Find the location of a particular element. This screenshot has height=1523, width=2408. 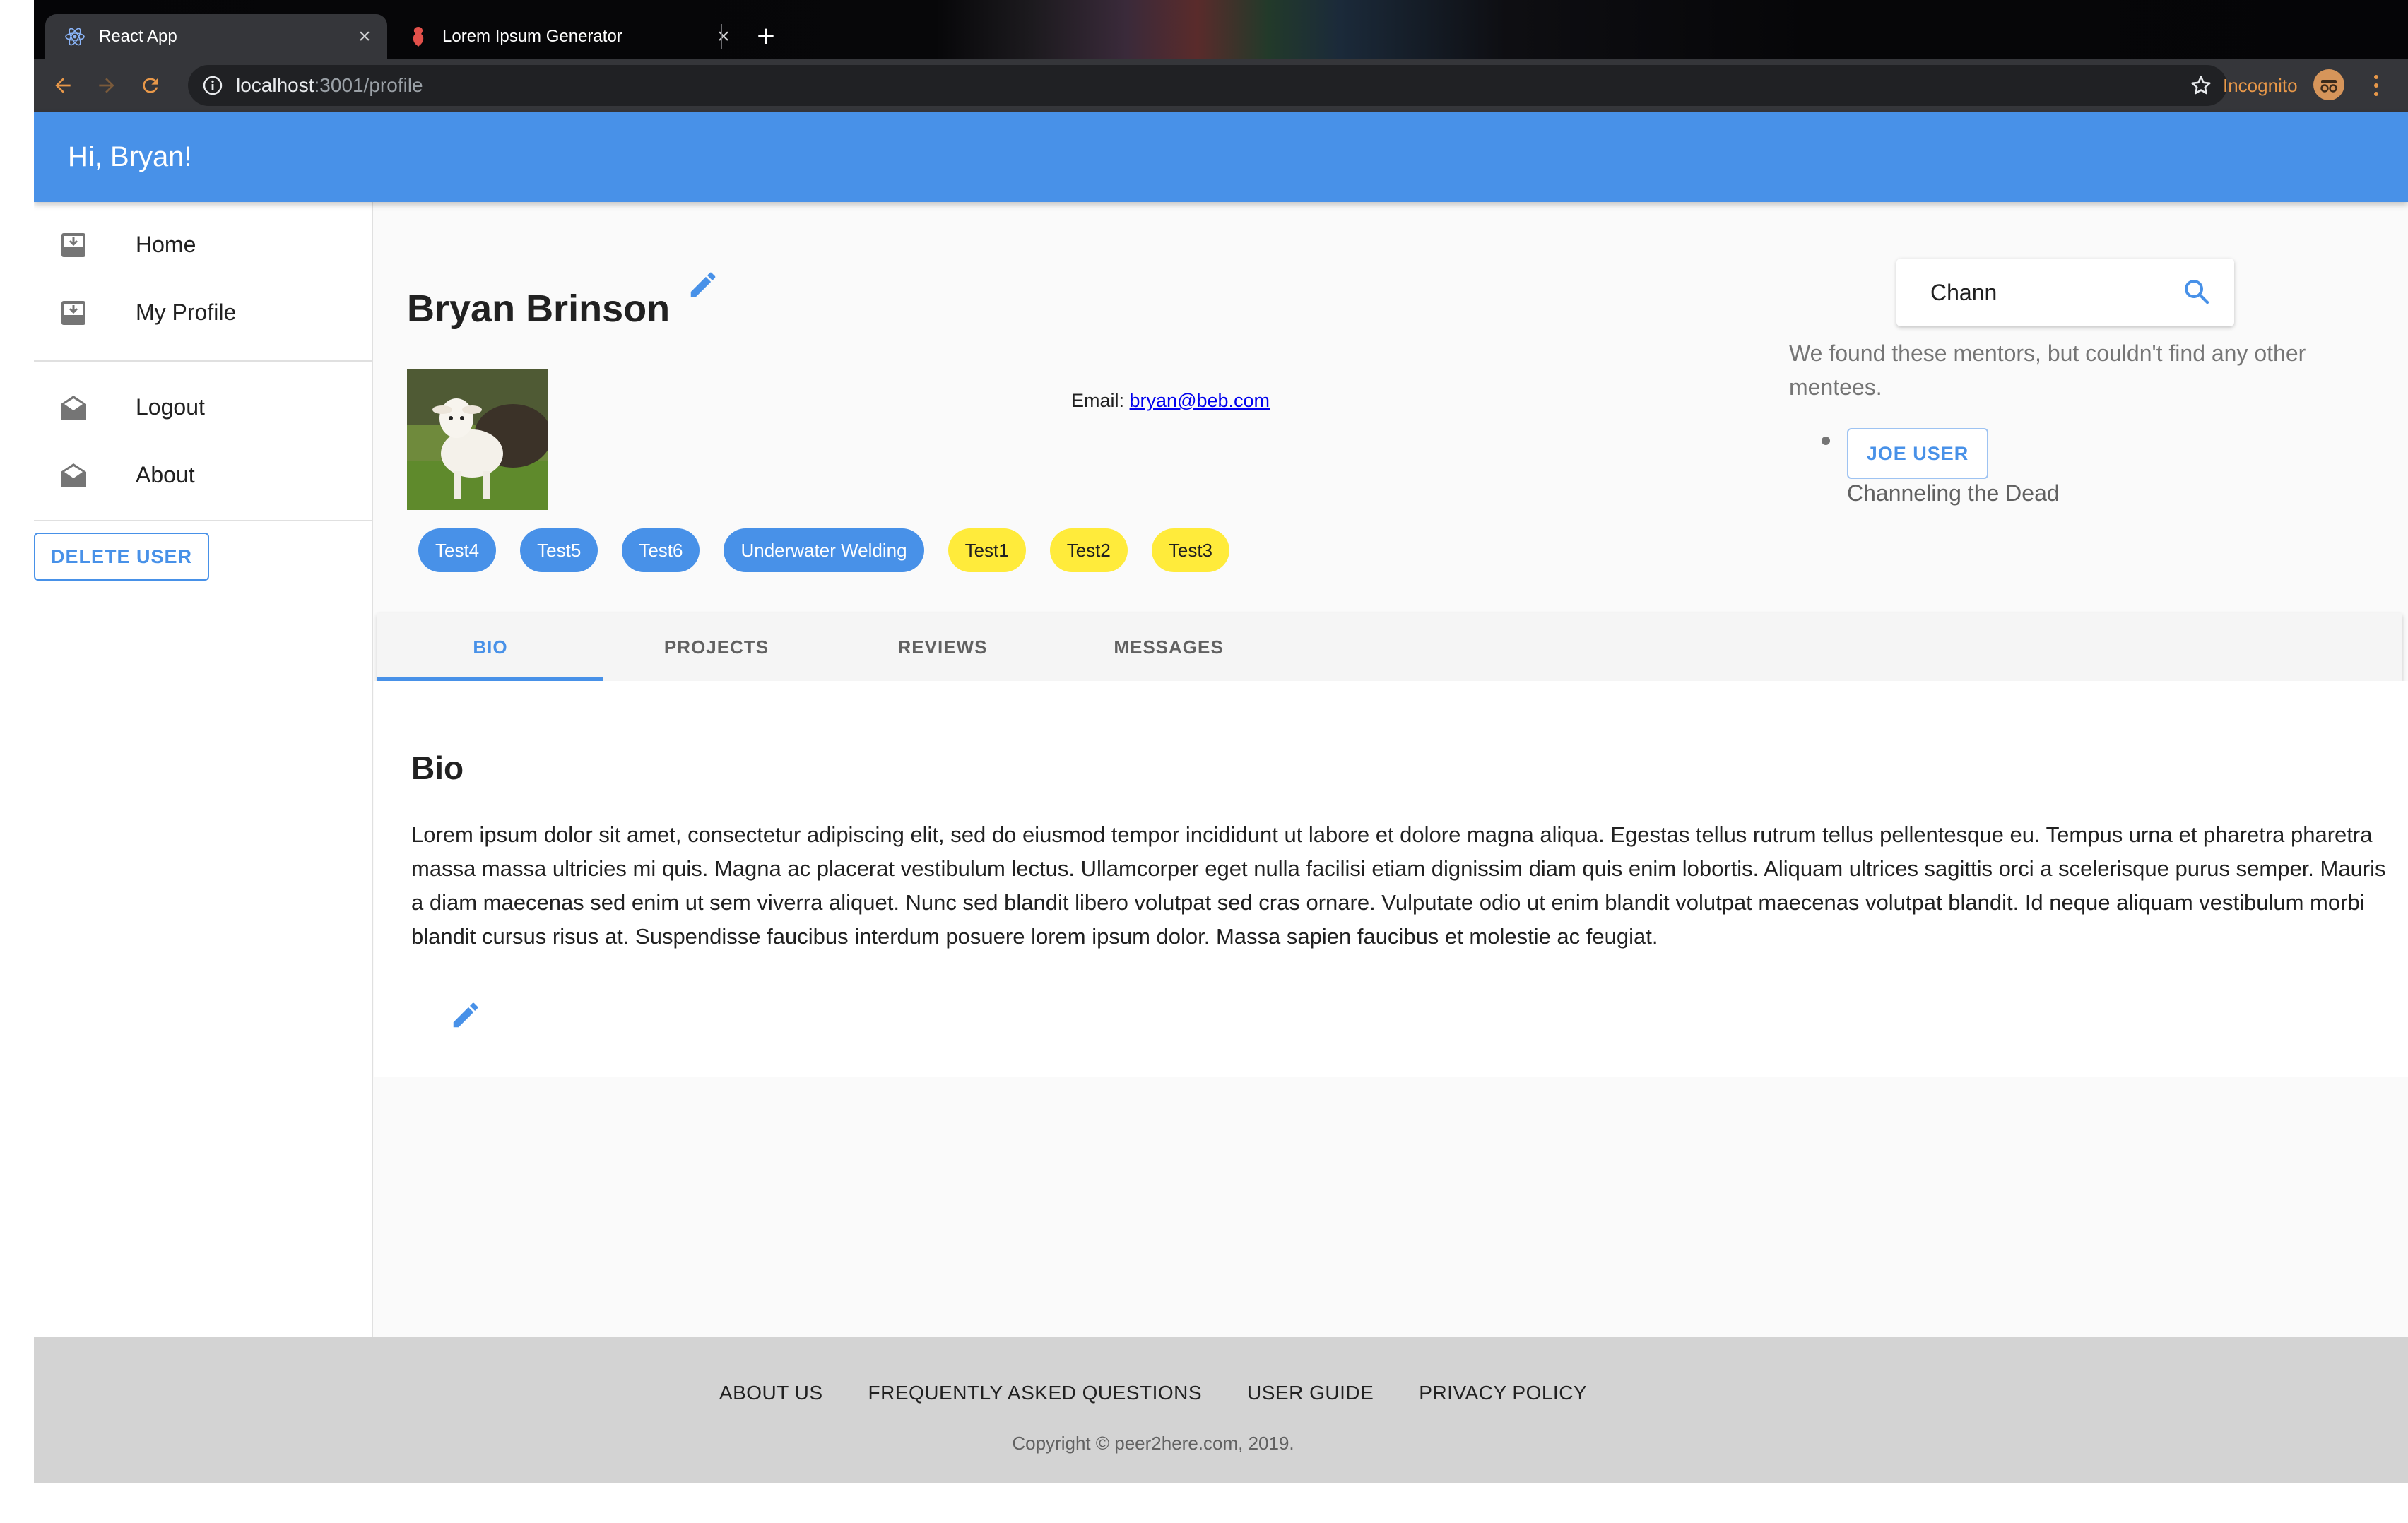

tab-title: Lorem Ipsum Generator is located at coordinates (532, 36).